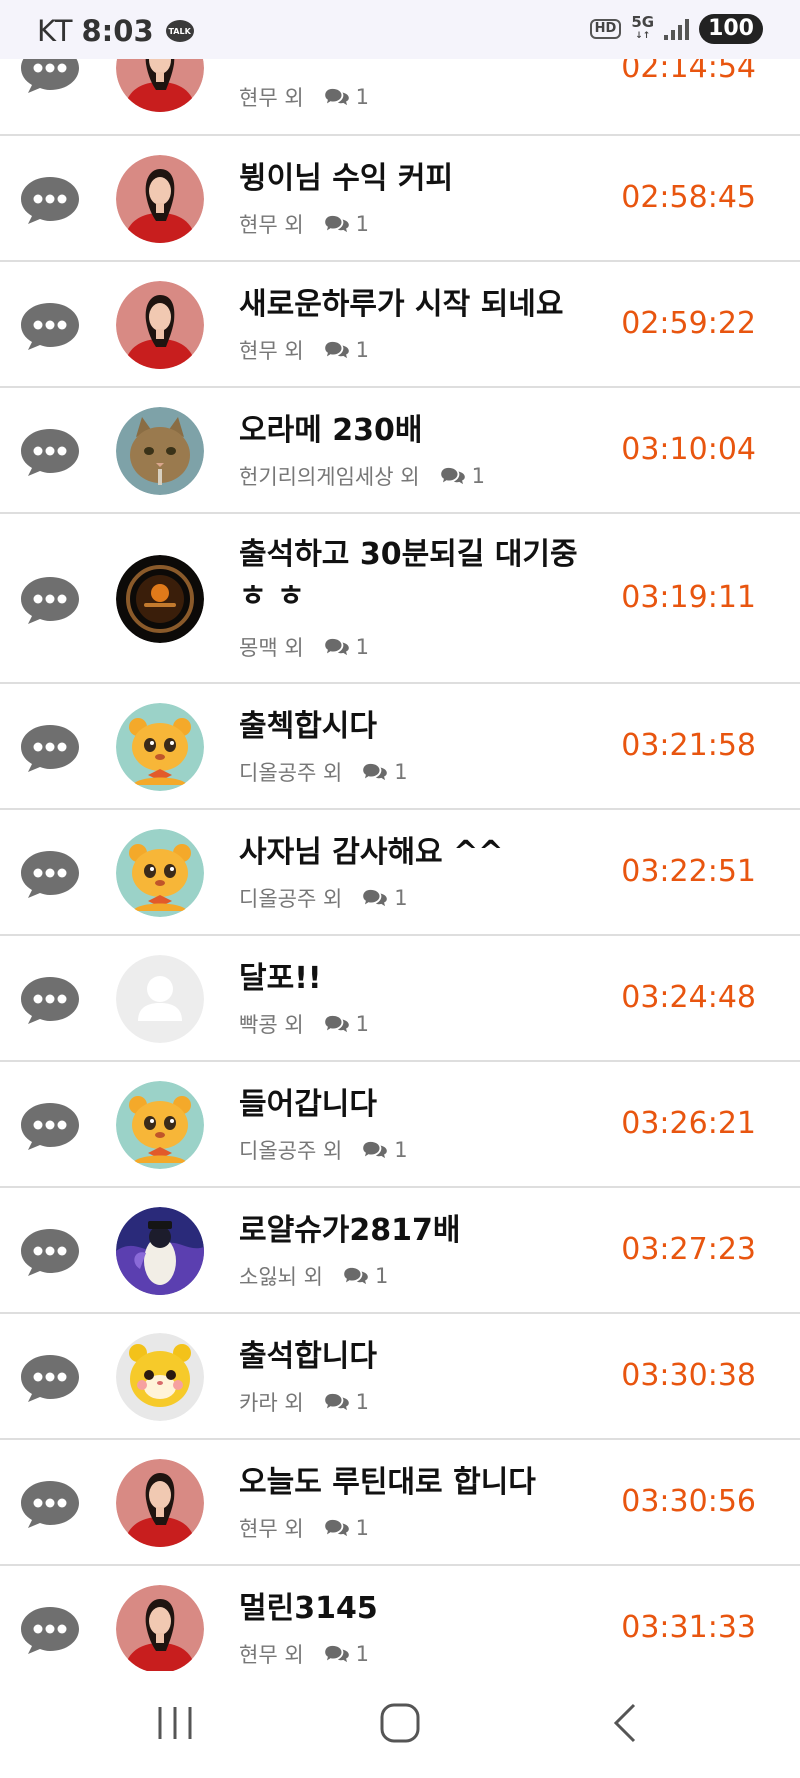 The image size is (800, 1778). What do you see at coordinates (419, 431) in the screenshot?
I see `post-title: 오라메 230배` at bounding box center [419, 431].